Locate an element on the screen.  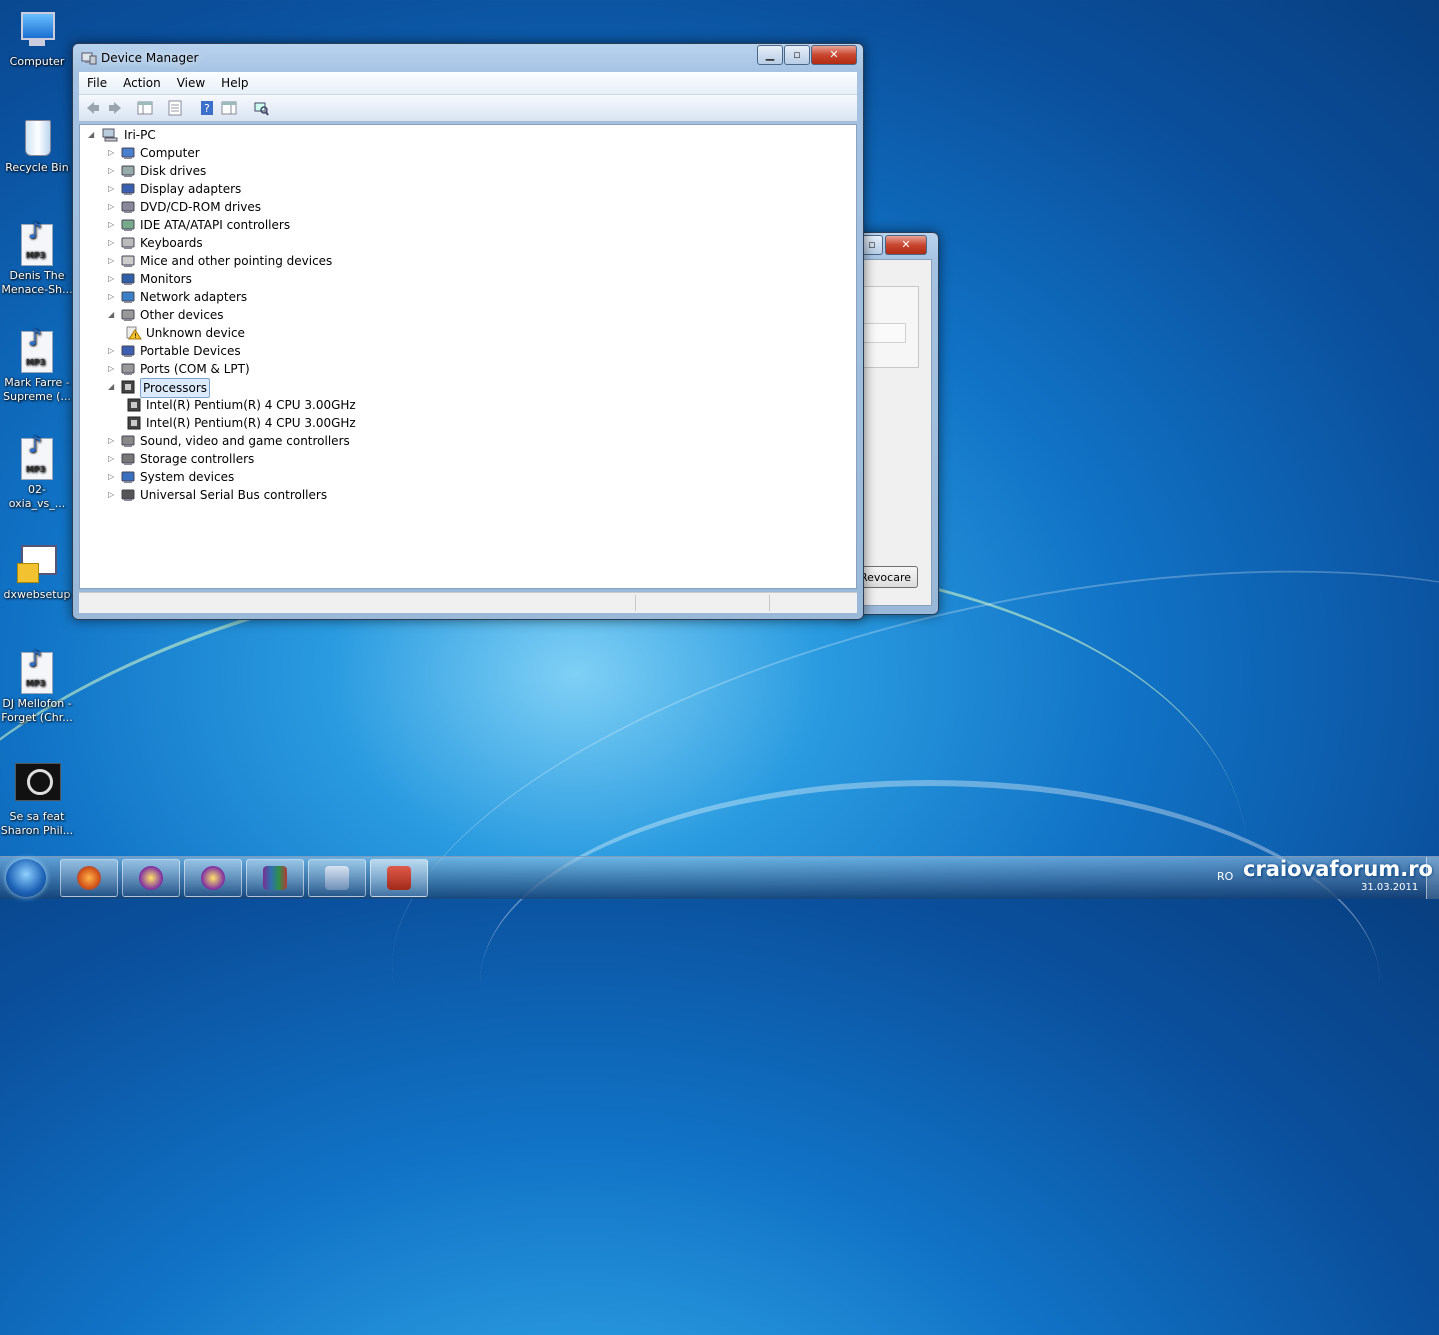
installer-icon is located at coordinates (337, 878).